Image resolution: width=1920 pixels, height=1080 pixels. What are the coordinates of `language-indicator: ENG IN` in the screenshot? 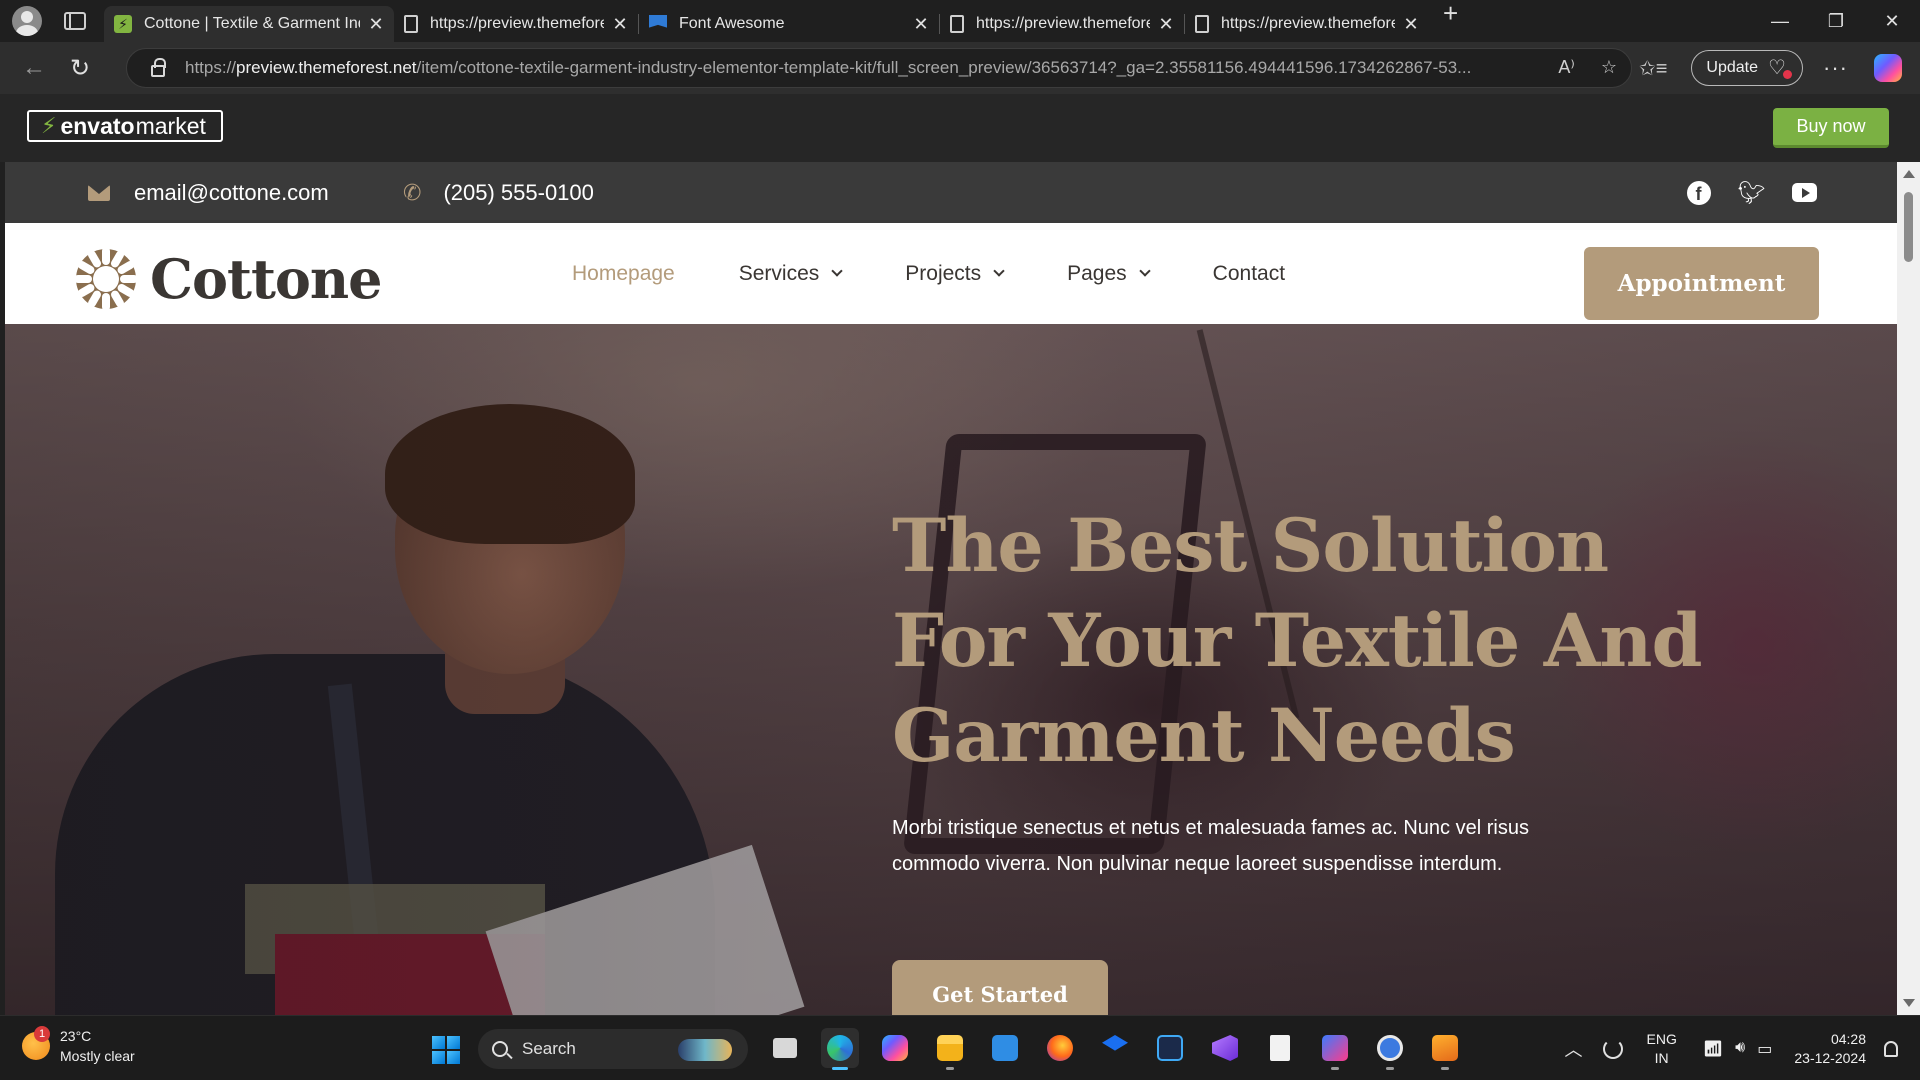 It's located at (1662, 1049).